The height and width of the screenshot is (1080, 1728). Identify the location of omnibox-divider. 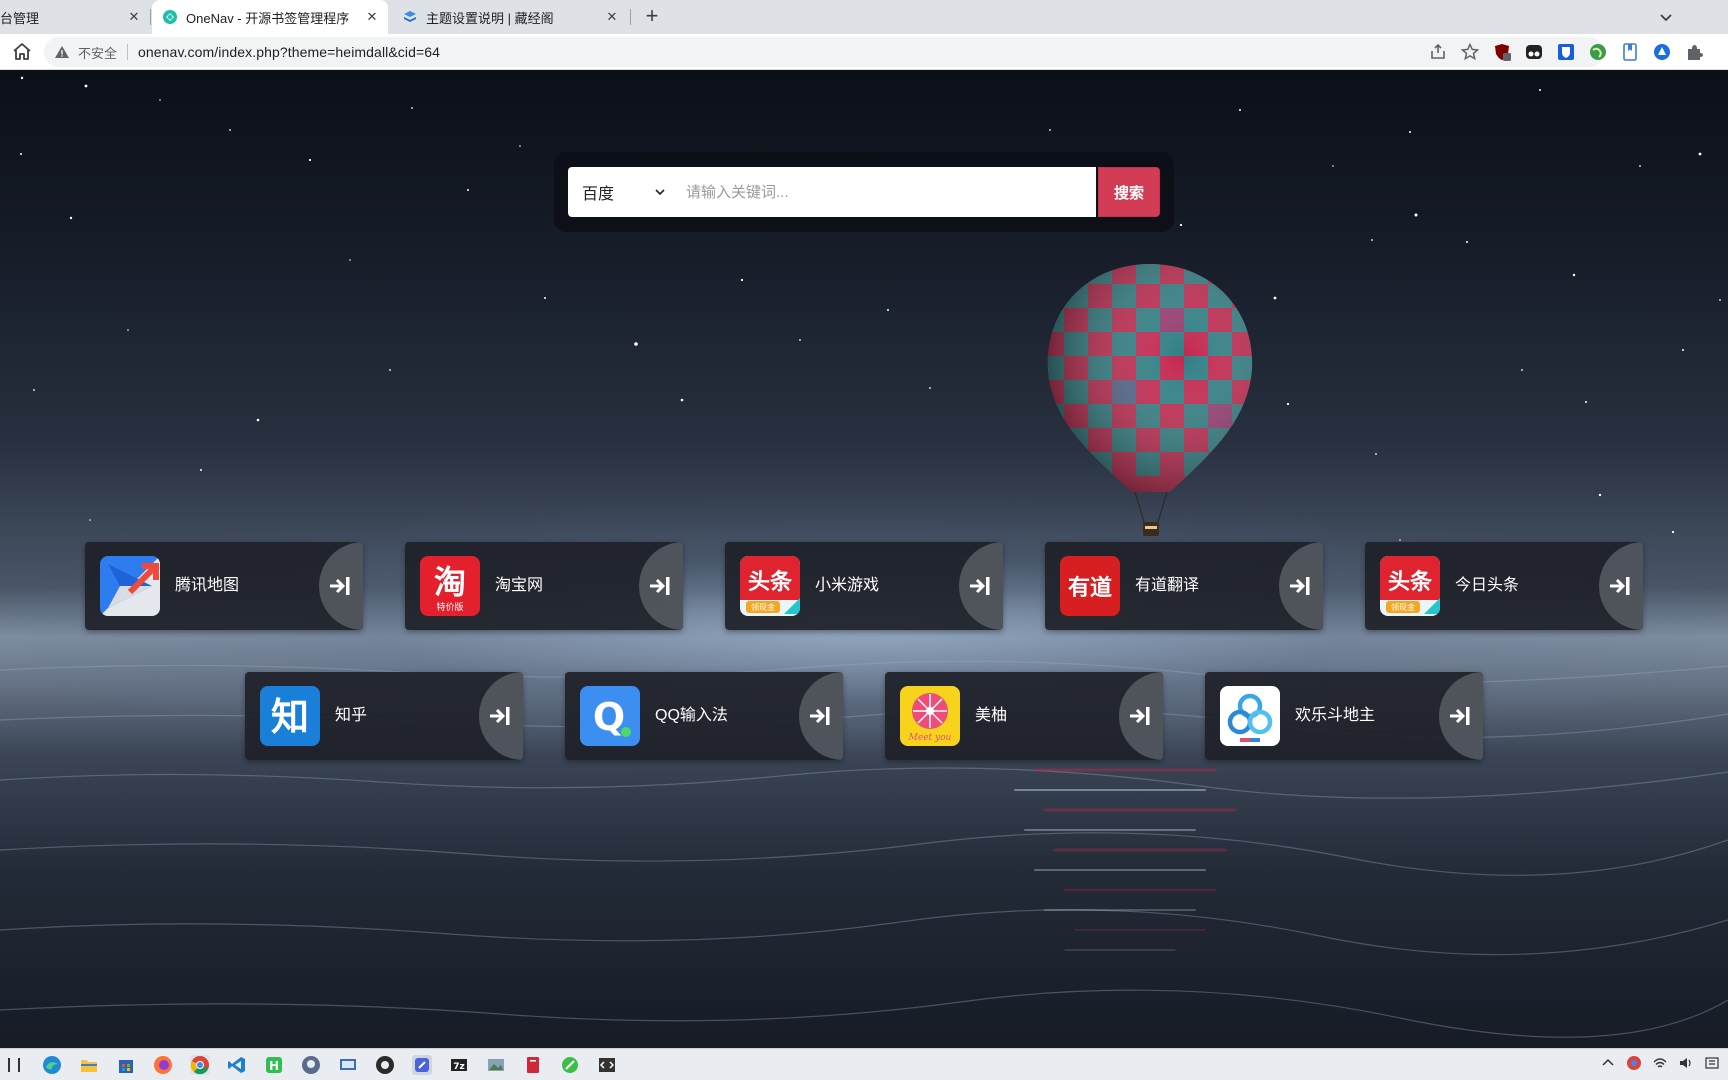
(128, 52).